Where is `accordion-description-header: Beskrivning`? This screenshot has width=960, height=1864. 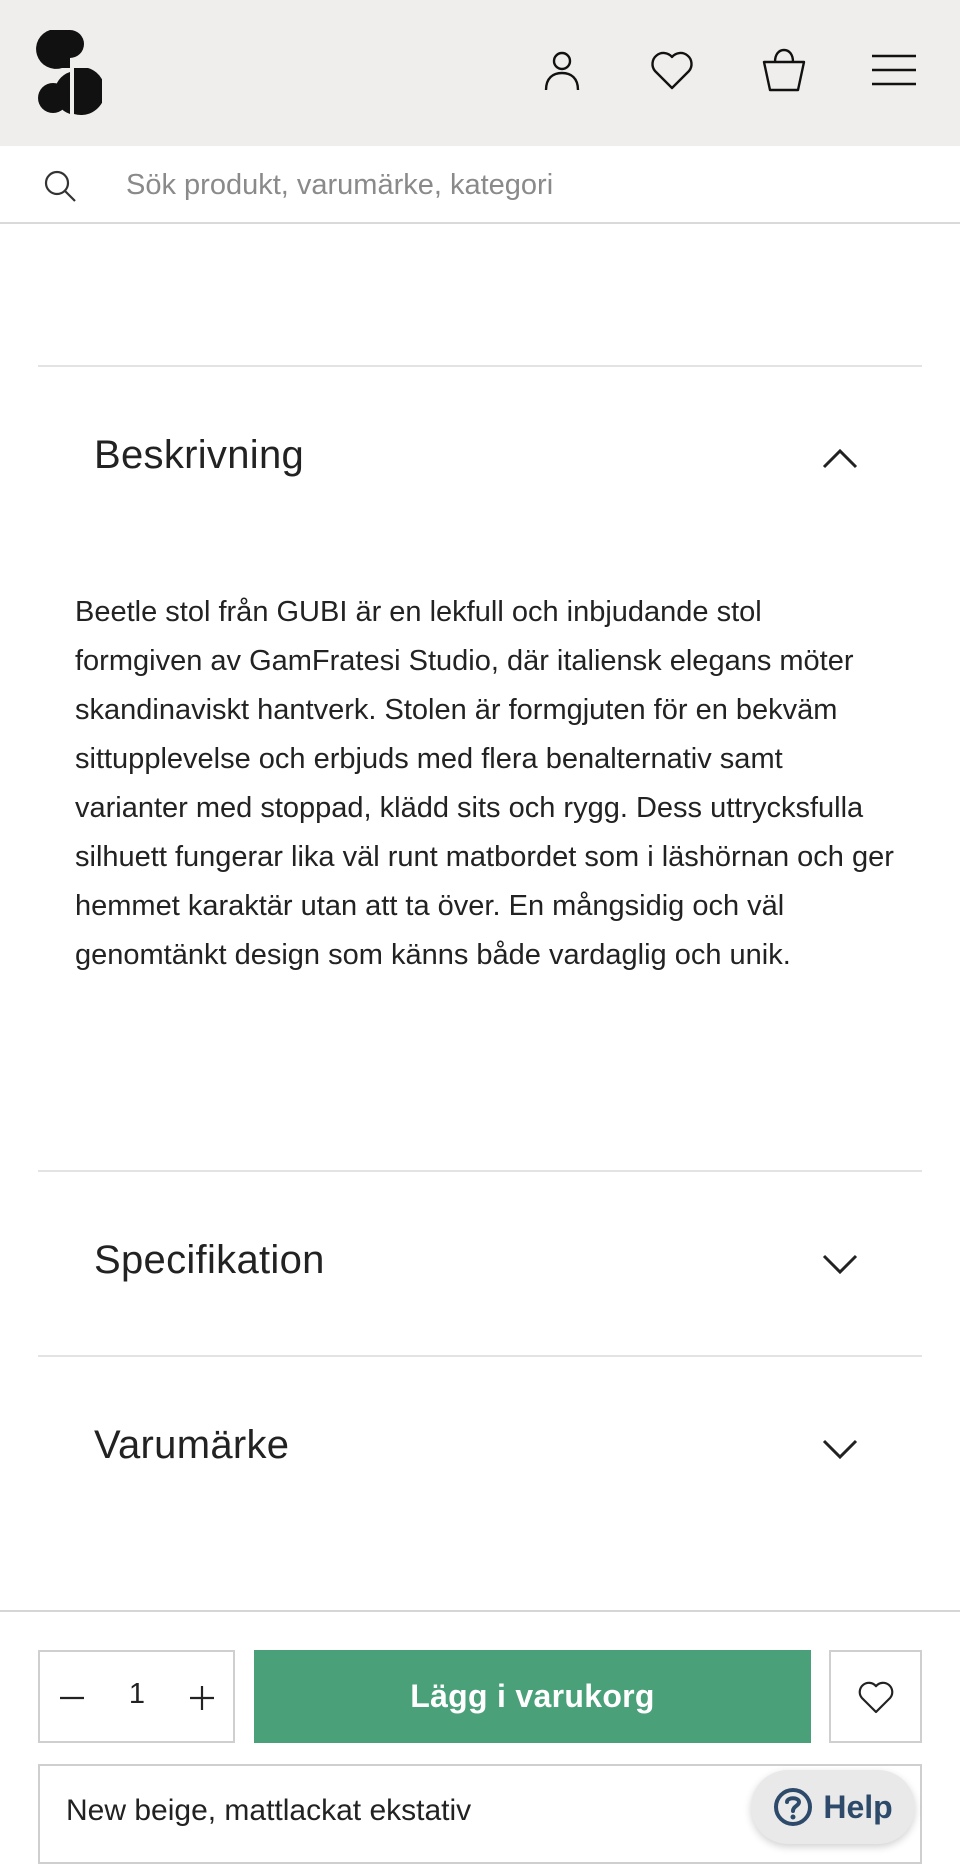 accordion-description-header: Beskrivning is located at coordinates (480, 457).